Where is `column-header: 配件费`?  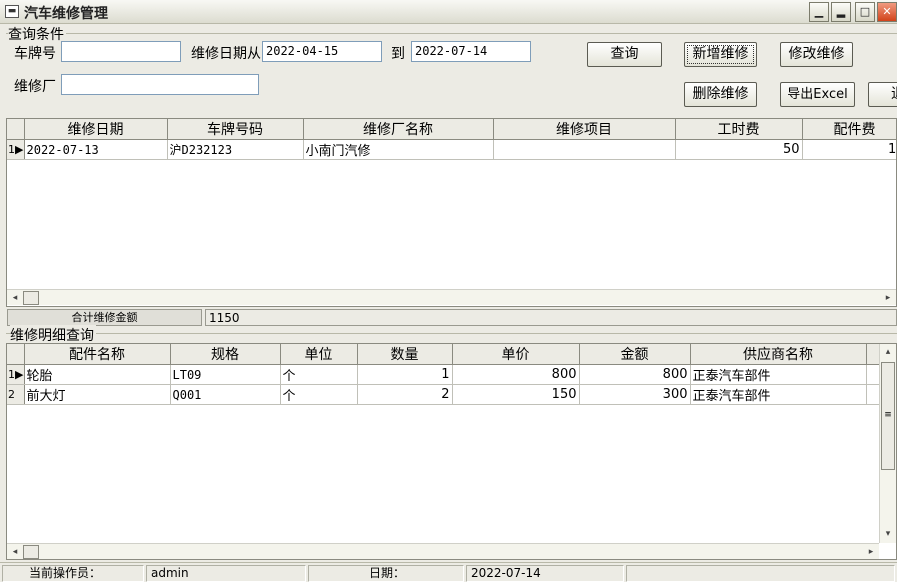 column-header: 配件费 is located at coordinates (849, 129).